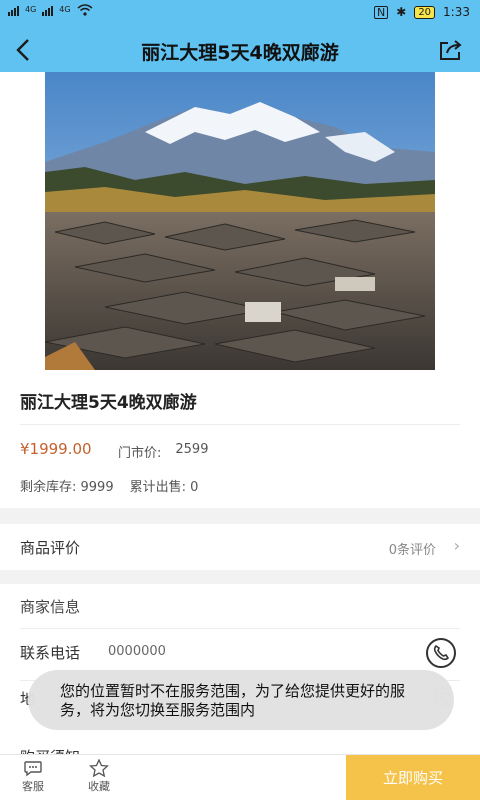 The height and width of the screenshot is (800, 480). I want to click on page-title: 丽江大理5天4晚双廊游, so click(240, 53).